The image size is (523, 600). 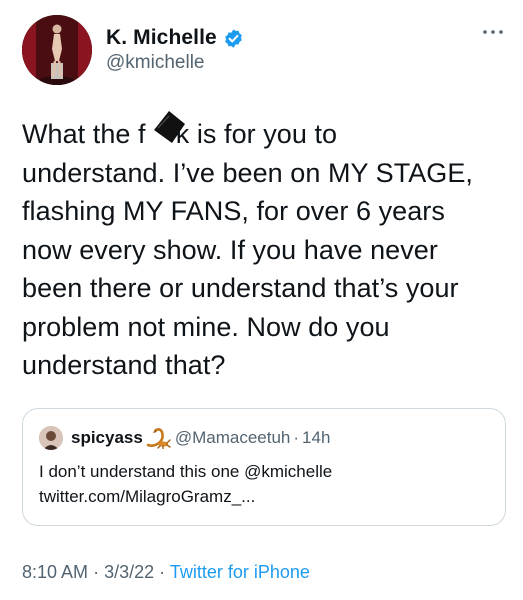 What do you see at coordinates (107, 438) in the screenshot?
I see `quoted-display-name: spicyass` at bounding box center [107, 438].